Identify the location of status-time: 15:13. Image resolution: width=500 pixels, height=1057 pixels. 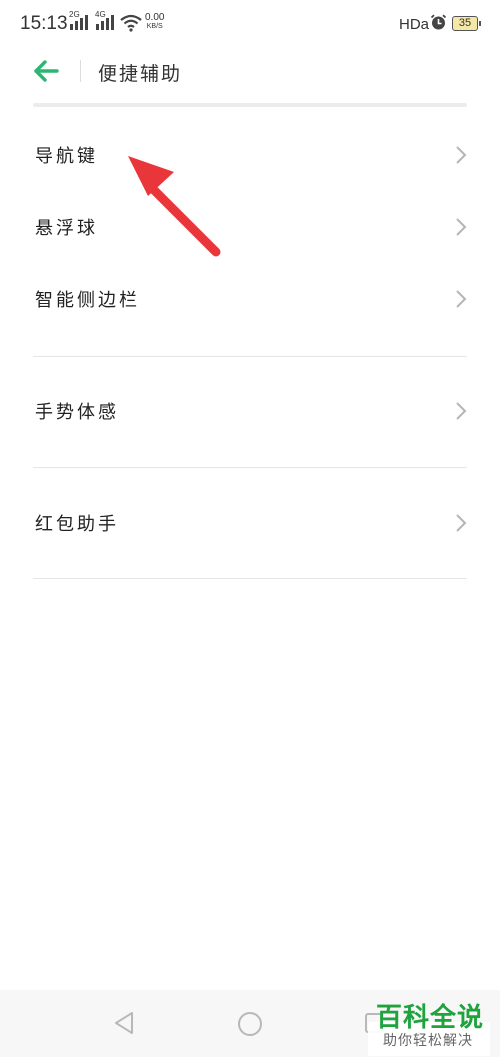
(44, 23).